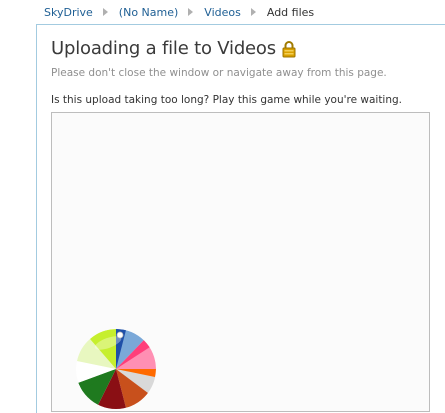 This screenshot has width=445, height=413. I want to click on breadcrumb-skydrive: SkyDrive, so click(68, 12).